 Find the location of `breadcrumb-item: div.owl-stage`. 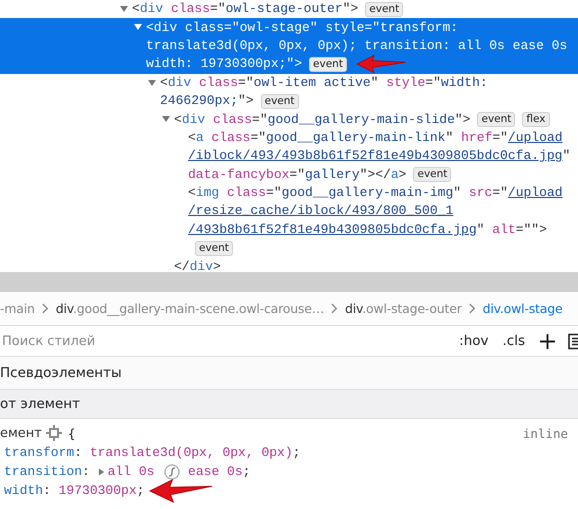

breadcrumb-item: div.owl-stage is located at coordinates (522, 308).